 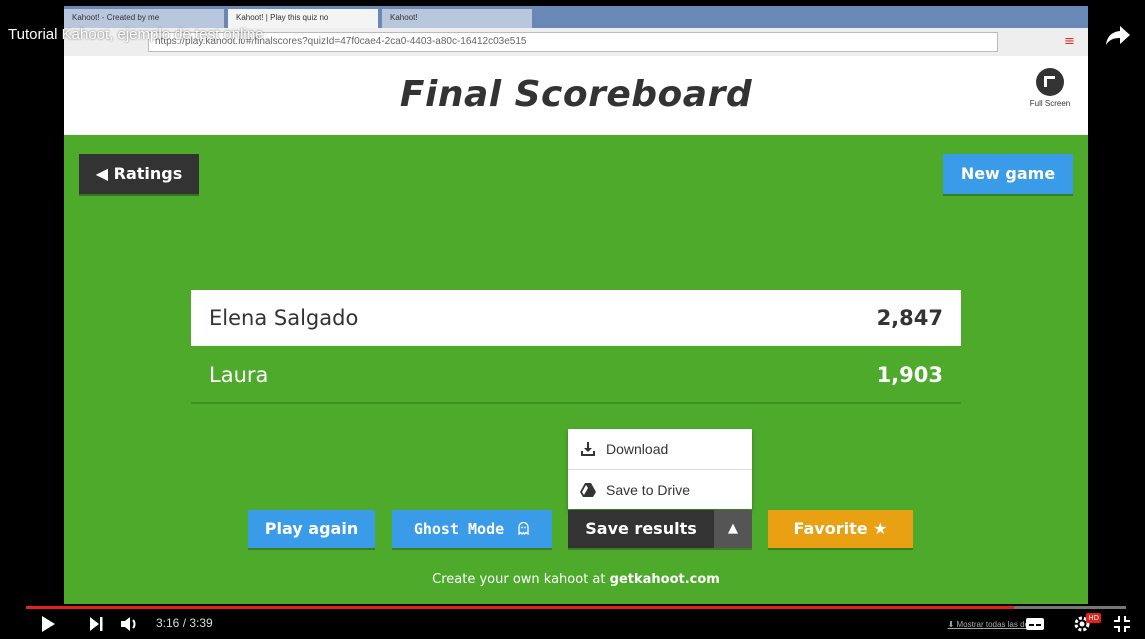 I want to click on play-again-button: Play again, so click(x=311, y=529).